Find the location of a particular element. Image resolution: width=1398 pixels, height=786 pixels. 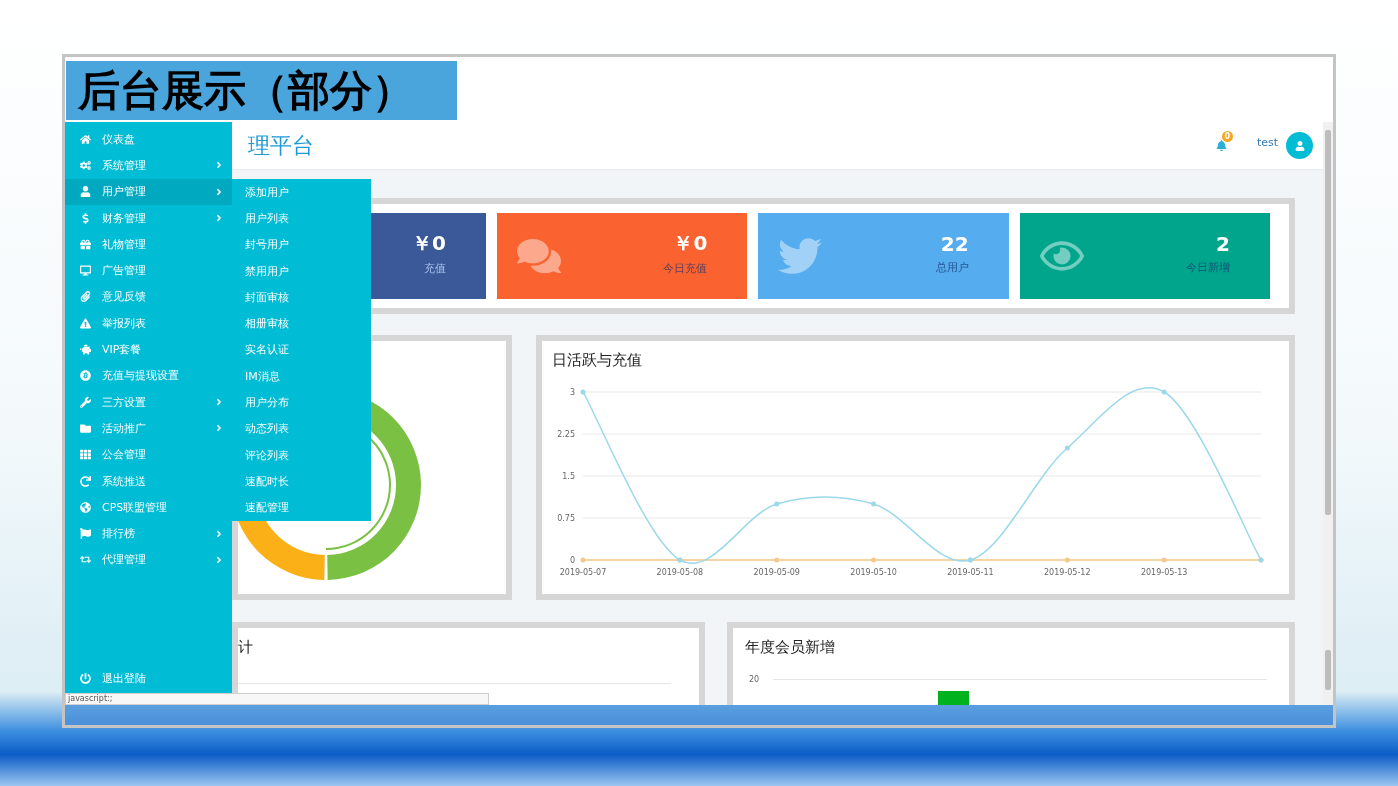

stat-label: 今日充值 is located at coordinates (685, 268).